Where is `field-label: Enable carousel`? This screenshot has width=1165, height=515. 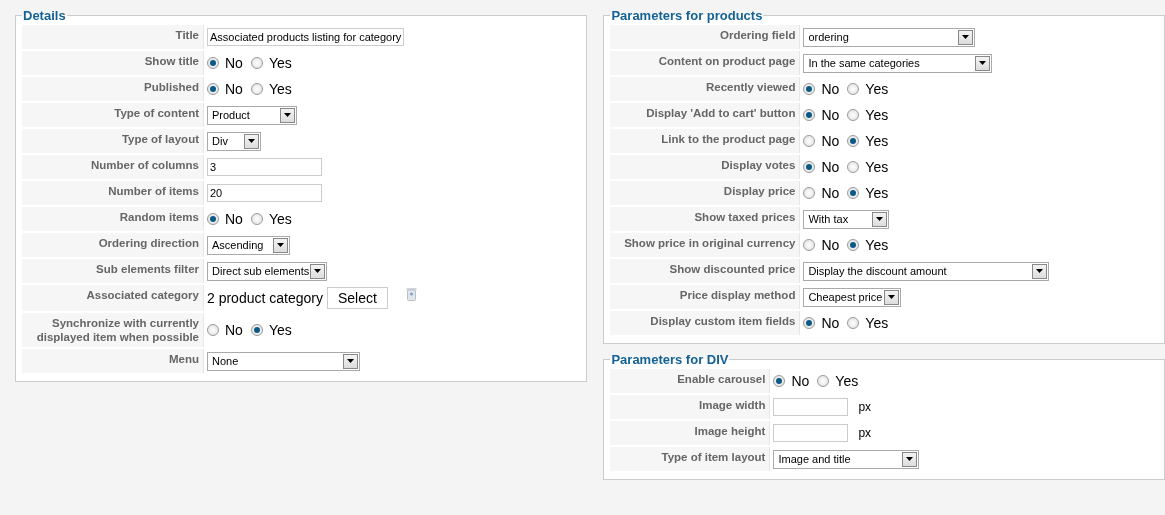
field-label: Enable carousel is located at coordinates (690, 381).